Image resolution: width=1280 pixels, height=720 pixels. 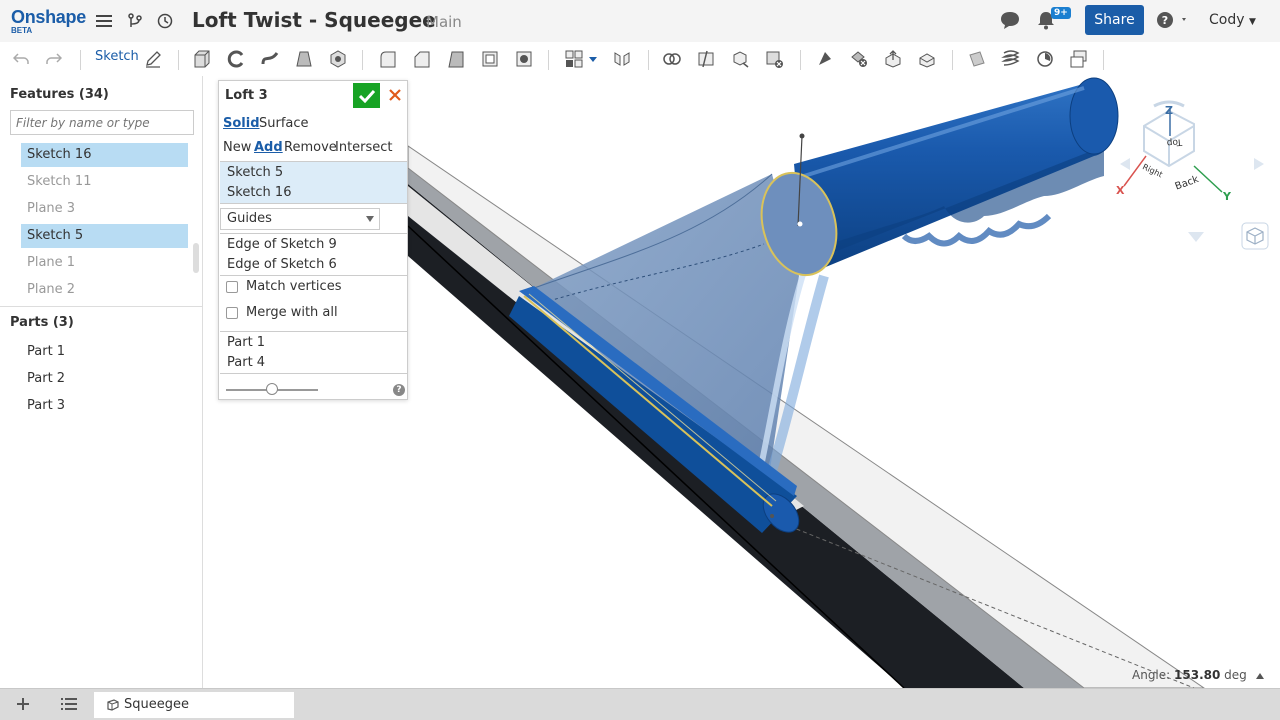 What do you see at coordinates (104, 290) in the screenshot?
I see `feature-item-plane-2: Plane 2` at bounding box center [104, 290].